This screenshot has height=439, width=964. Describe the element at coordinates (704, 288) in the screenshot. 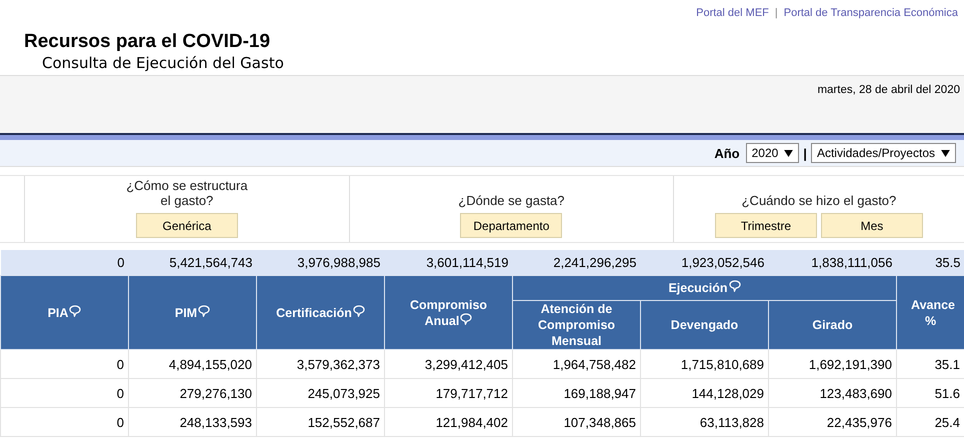

I see `column-header: Ejecución` at that location.